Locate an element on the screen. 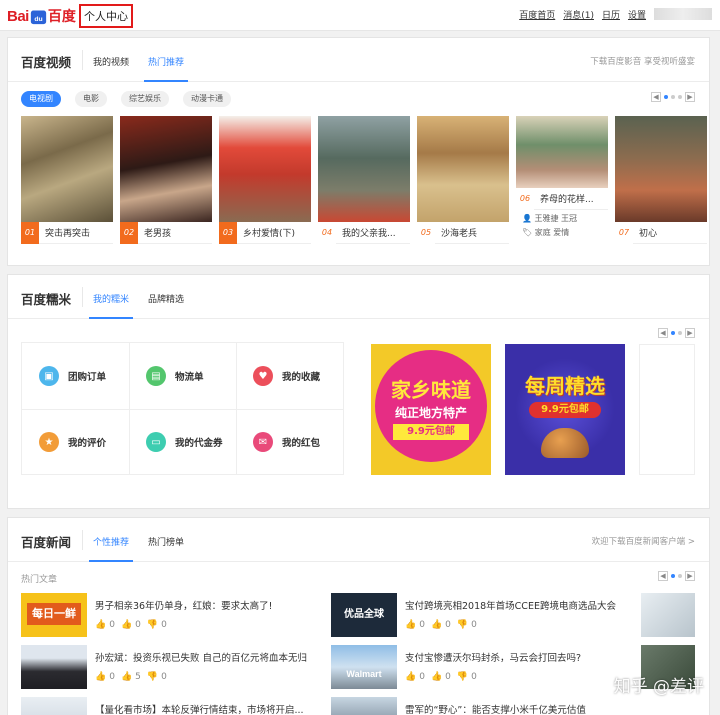 This screenshot has height=715, width=720. pill-variety: 综艺娱乐 is located at coordinates (145, 99).